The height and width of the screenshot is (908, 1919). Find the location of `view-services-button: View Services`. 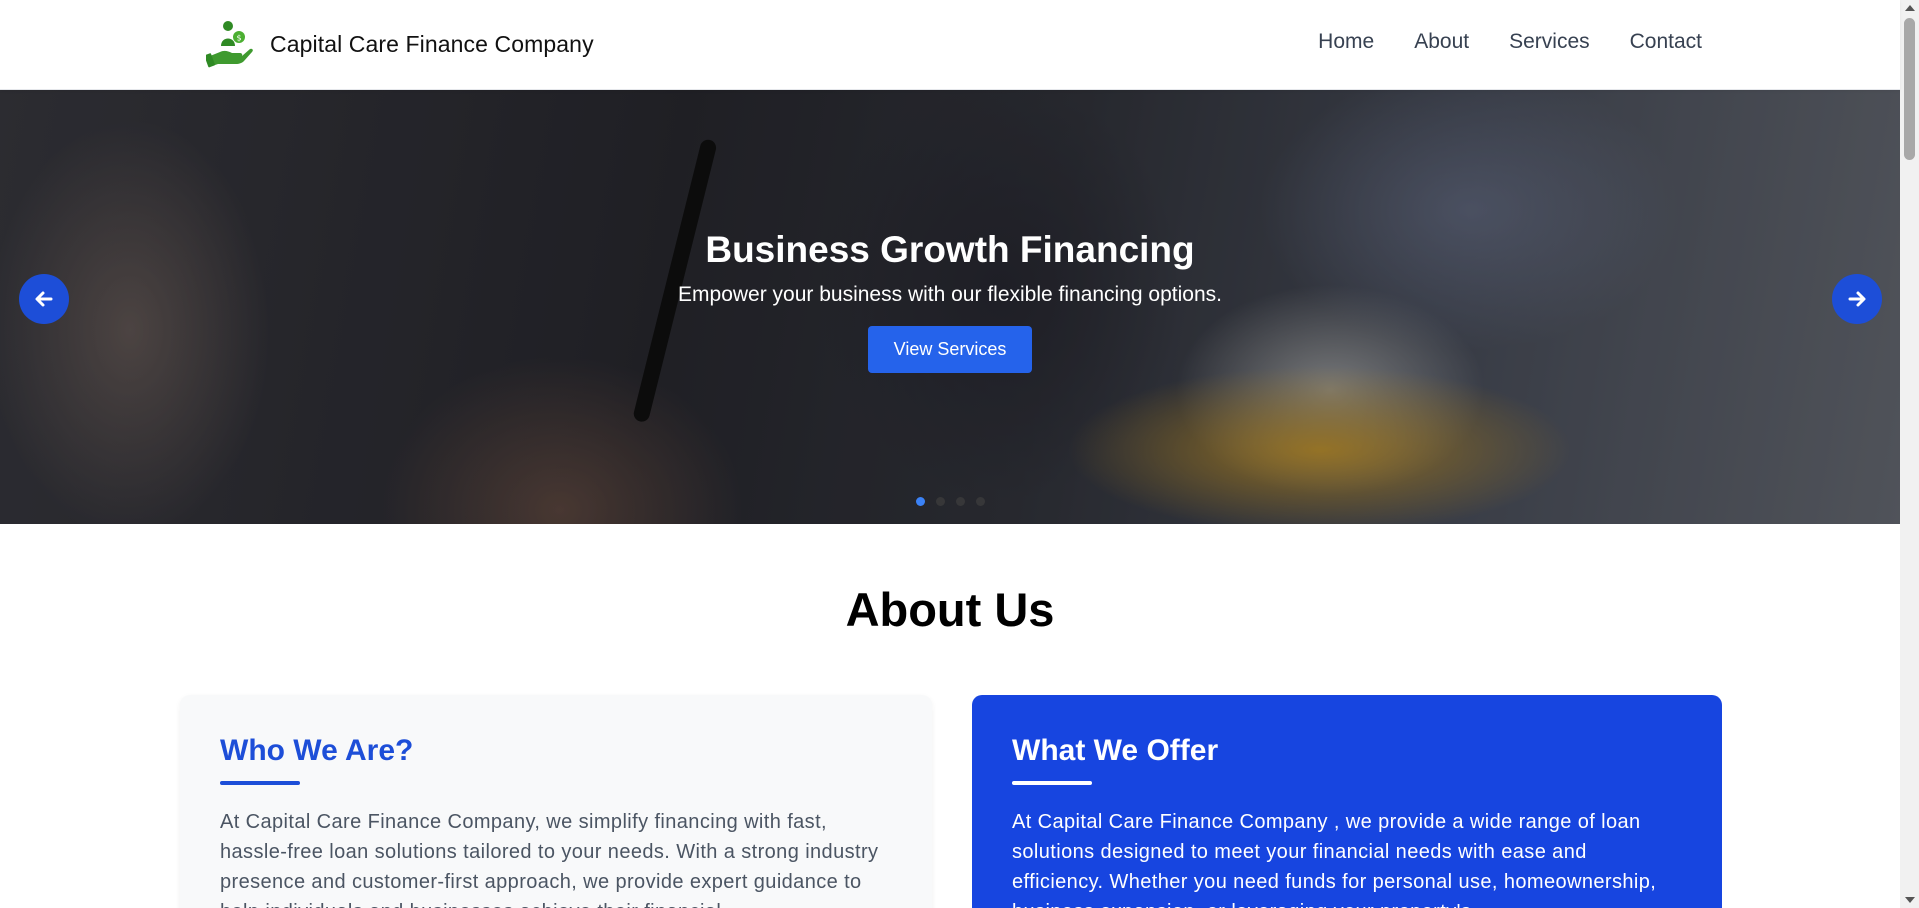

view-services-button: View Services is located at coordinates (950, 349).